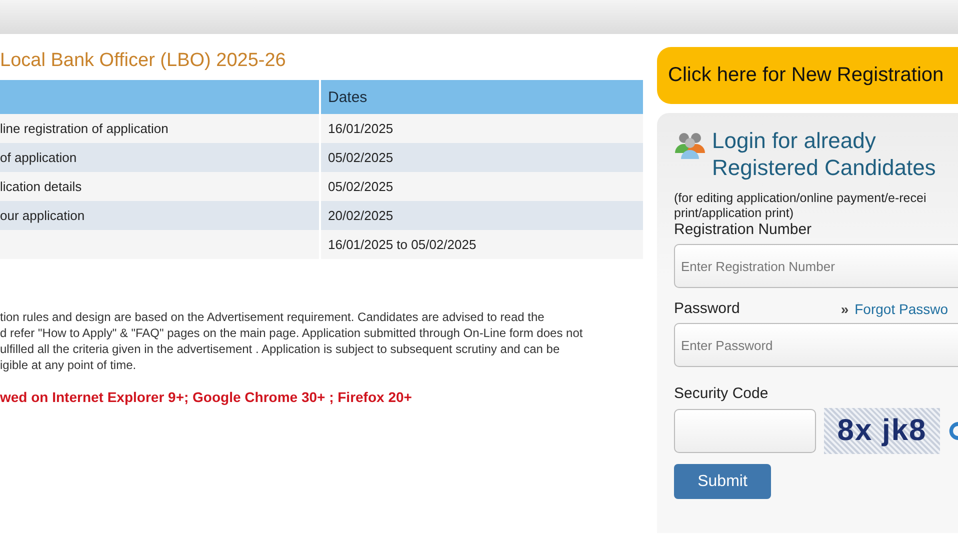 The height and width of the screenshot is (540, 958). I want to click on field-label: Registration Number, so click(743, 229).